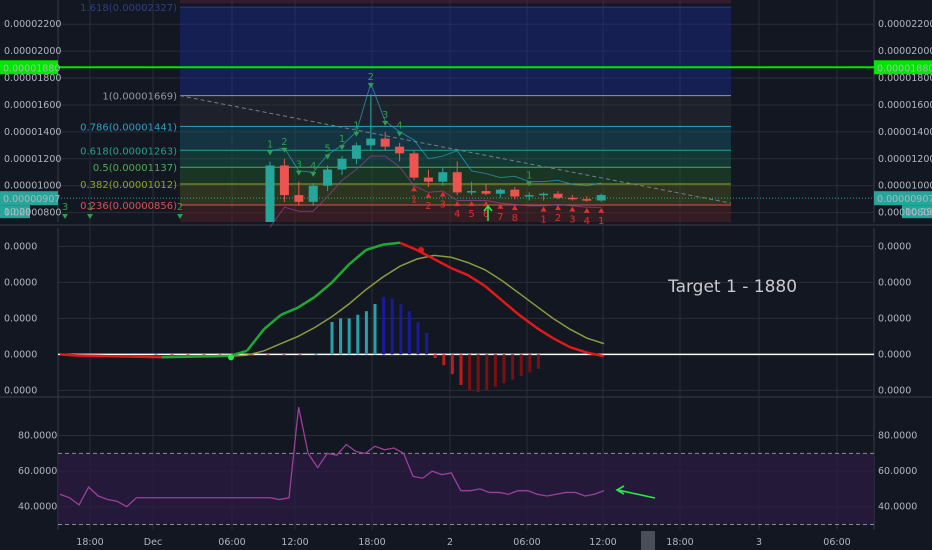  I want to click on y-tick-label-right: 0.00002000, so click(905, 51).